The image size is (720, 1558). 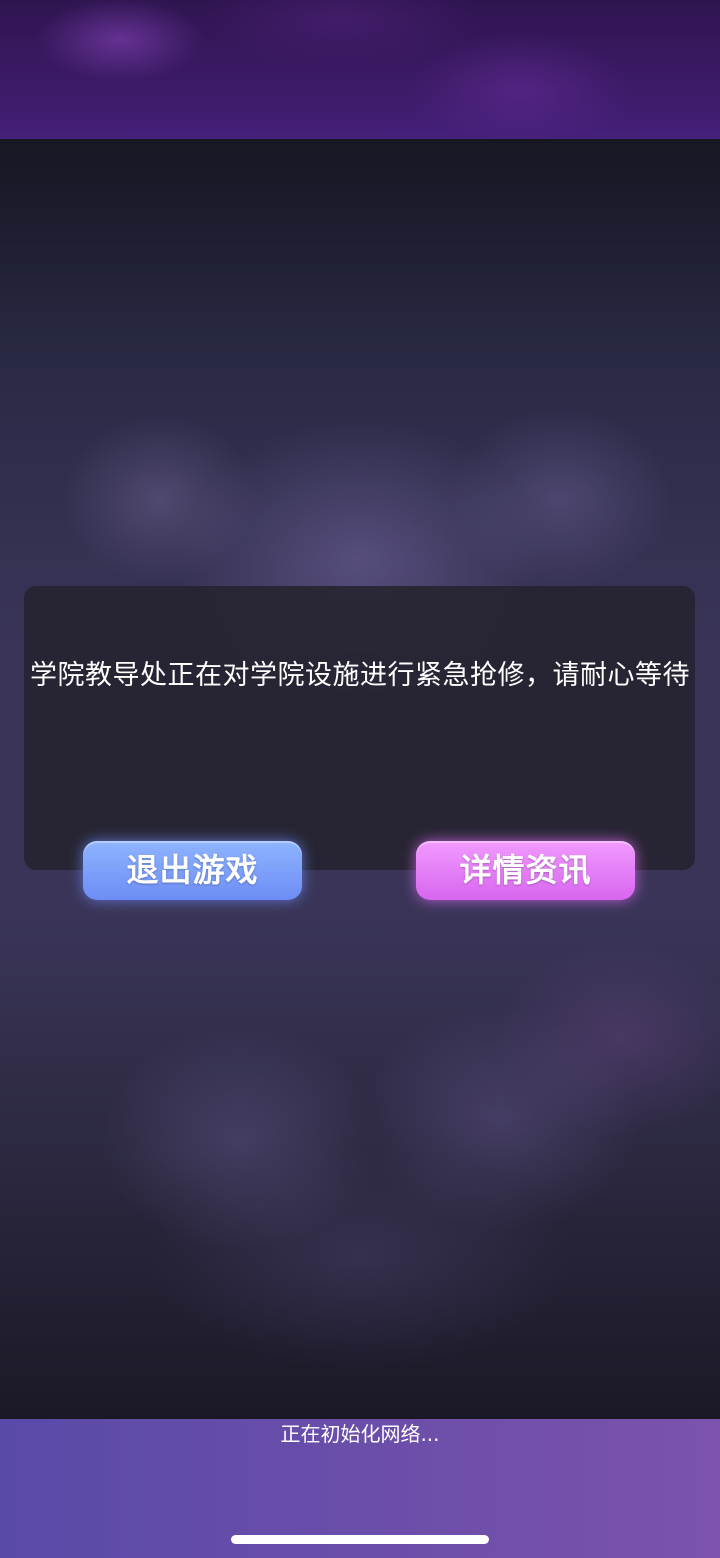 What do you see at coordinates (360, 1539) in the screenshot?
I see `home-indicator` at bounding box center [360, 1539].